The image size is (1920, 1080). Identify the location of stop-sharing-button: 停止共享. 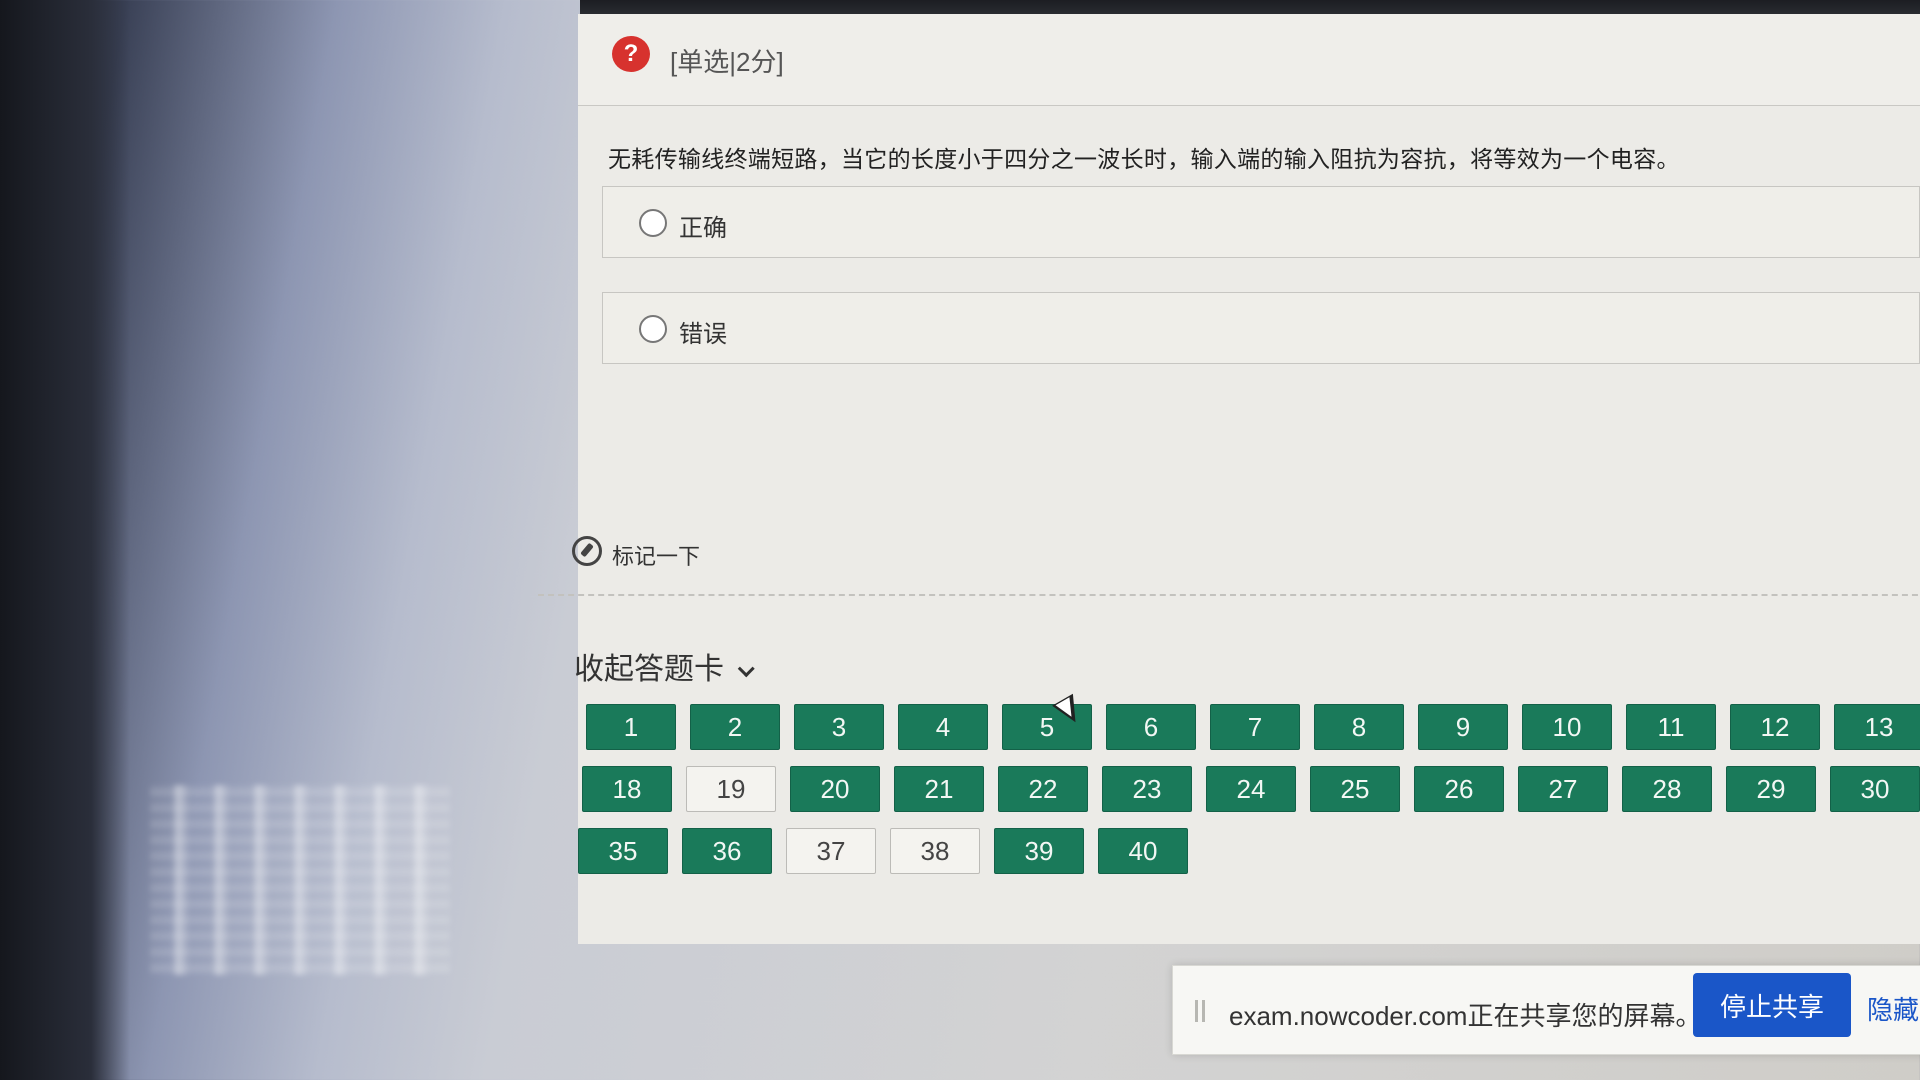
(1772, 1005).